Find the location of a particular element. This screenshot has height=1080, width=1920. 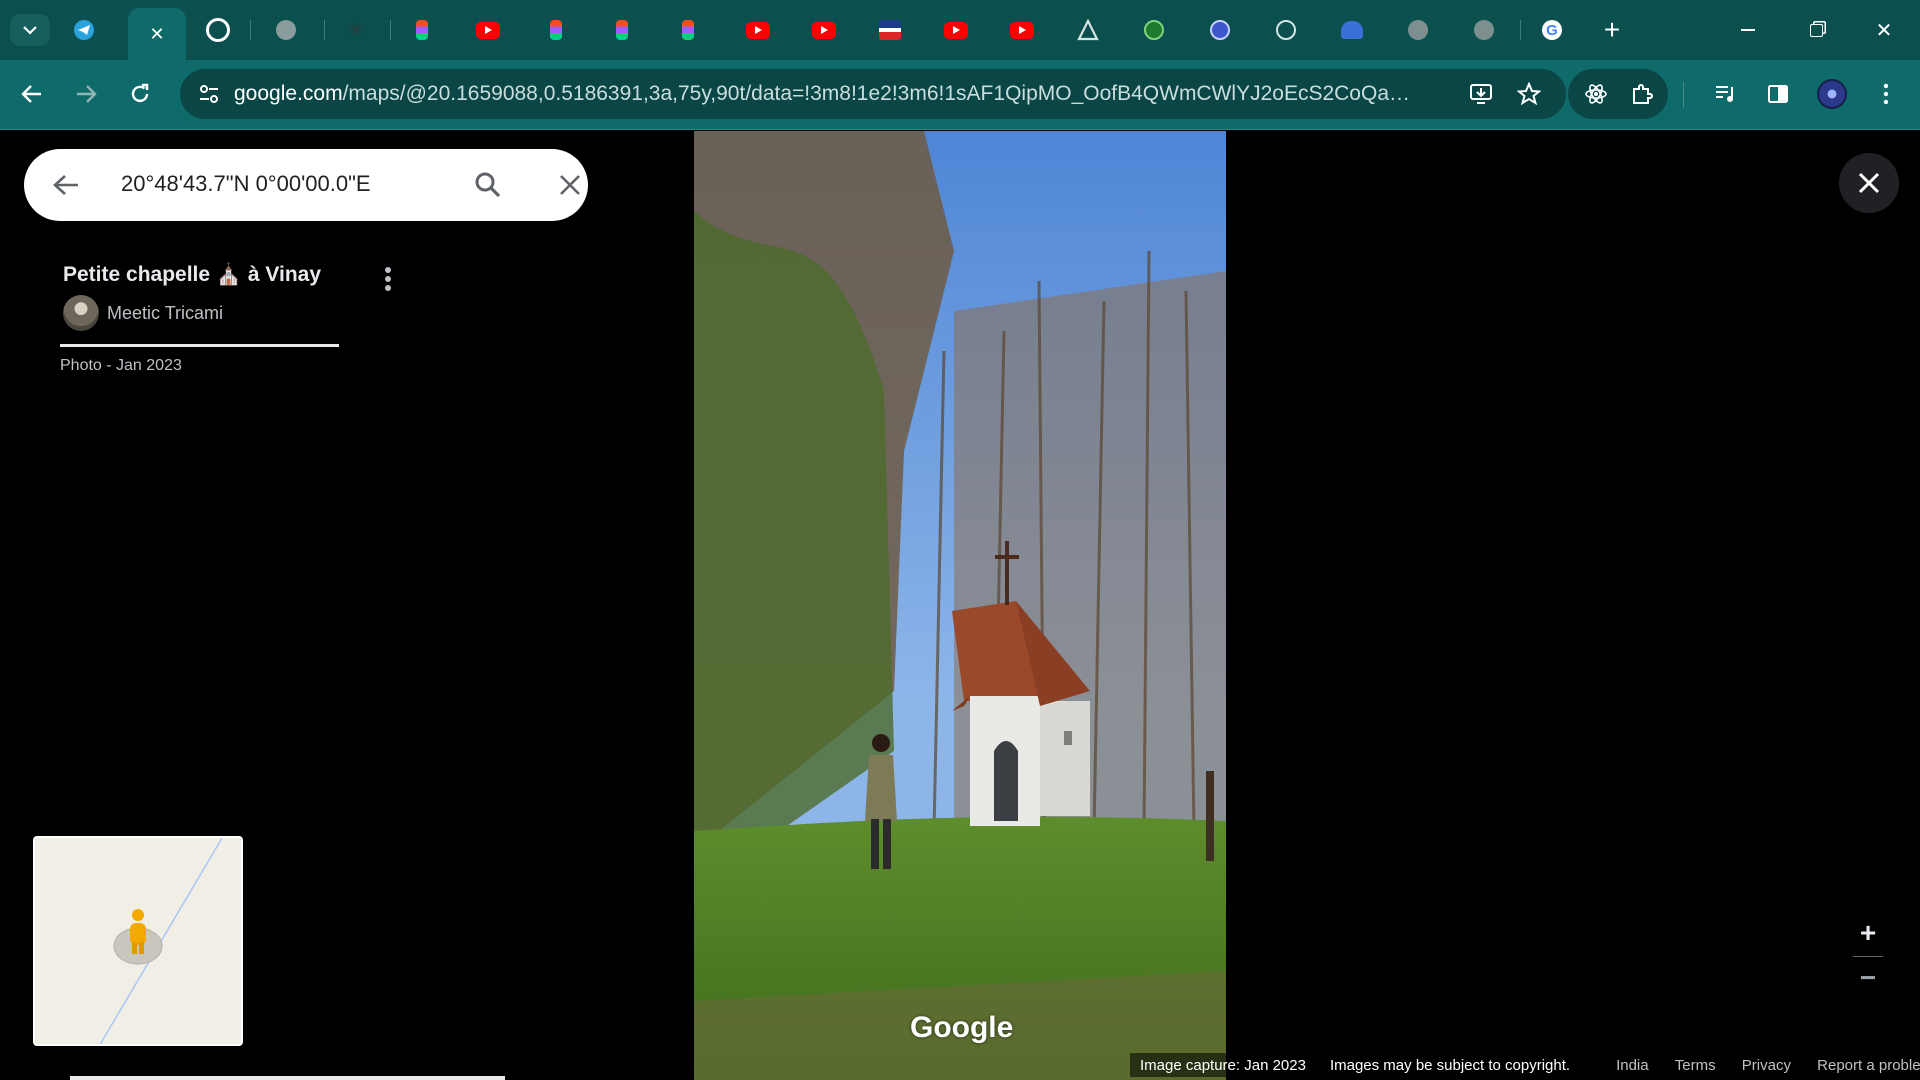

info-divider is located at coordinates (199, 345).